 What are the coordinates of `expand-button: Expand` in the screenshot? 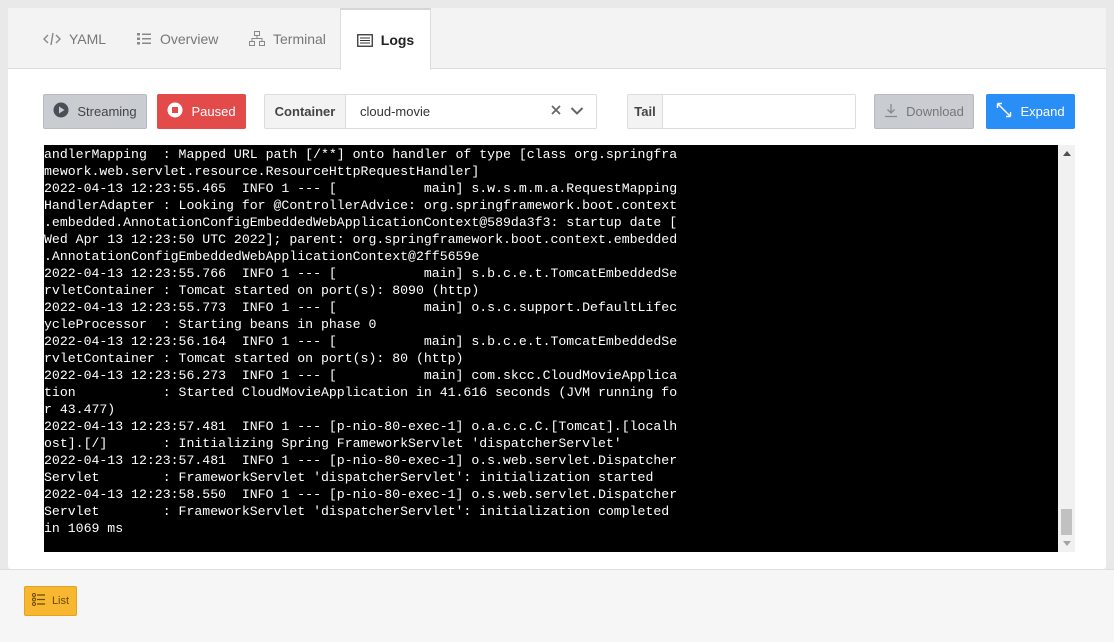 It's located at (1030, 111).